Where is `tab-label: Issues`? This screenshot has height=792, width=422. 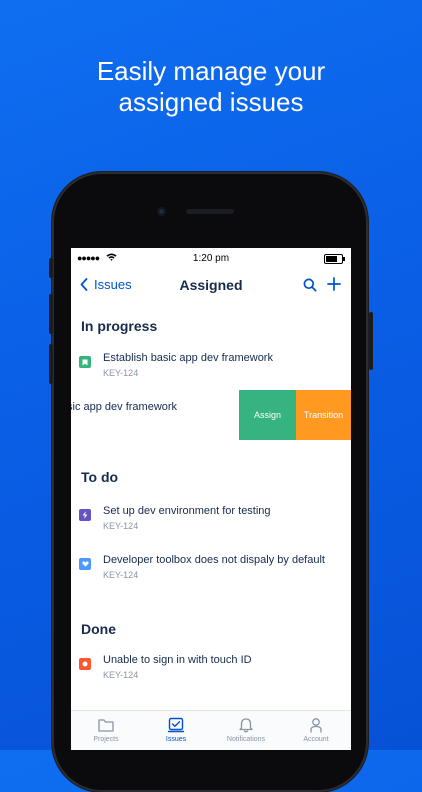 tab-label: Issues is located at coordinates (176, 739).